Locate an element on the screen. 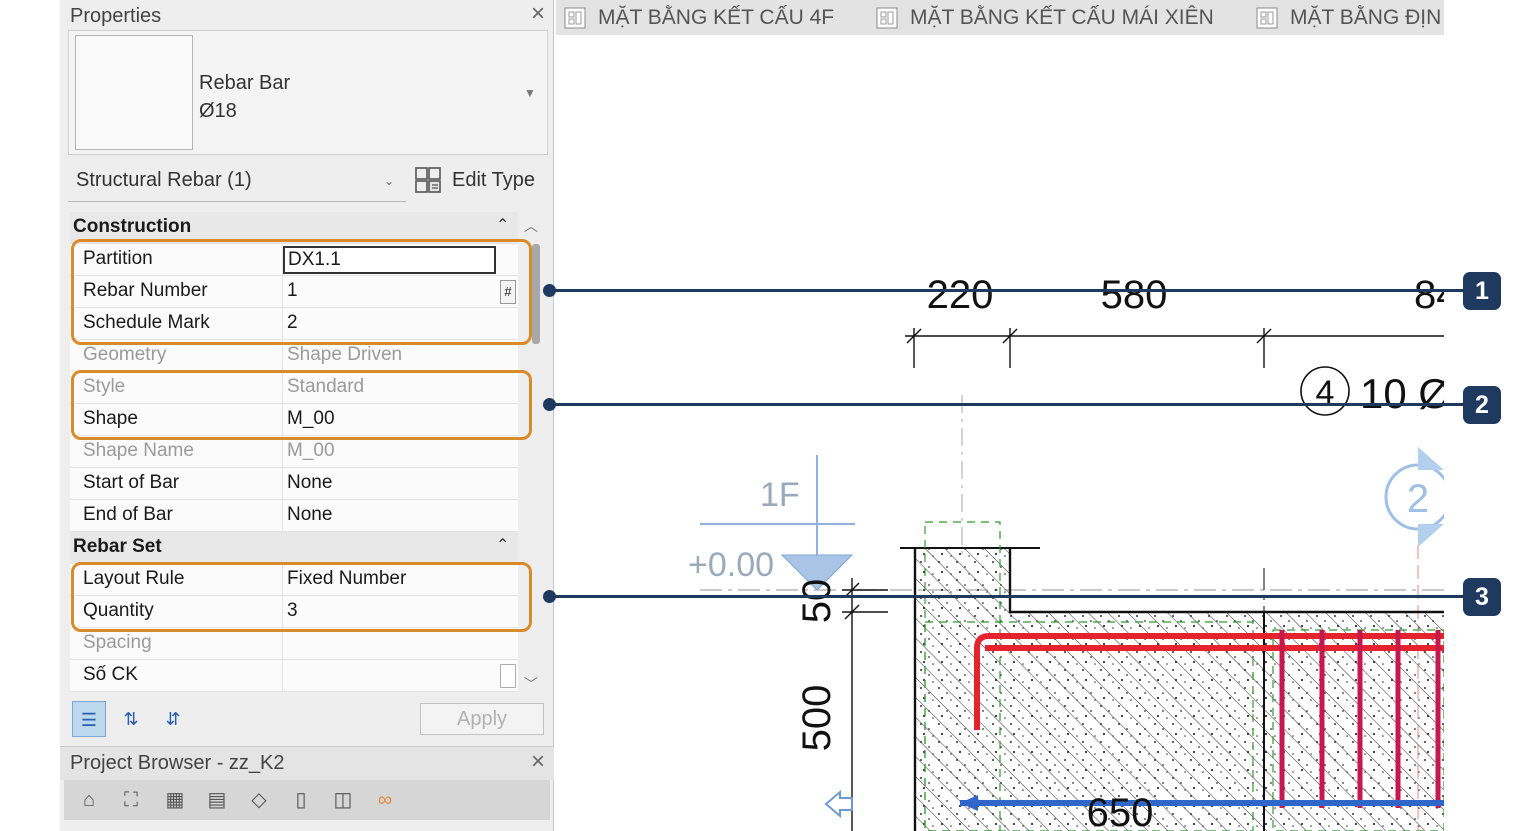  family-icon: ◫ is located at coordinates (343, 800).